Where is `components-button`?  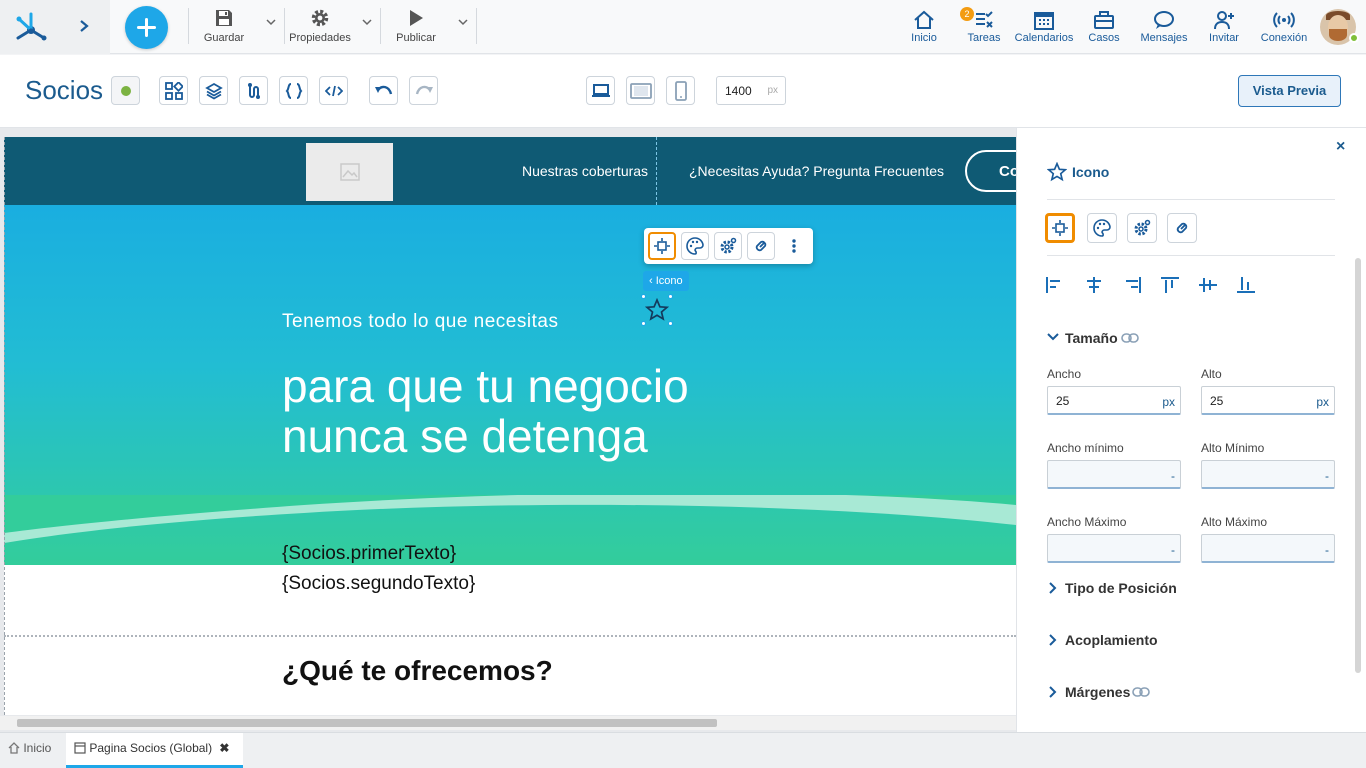 components-button is located at coordinates (173, 90).